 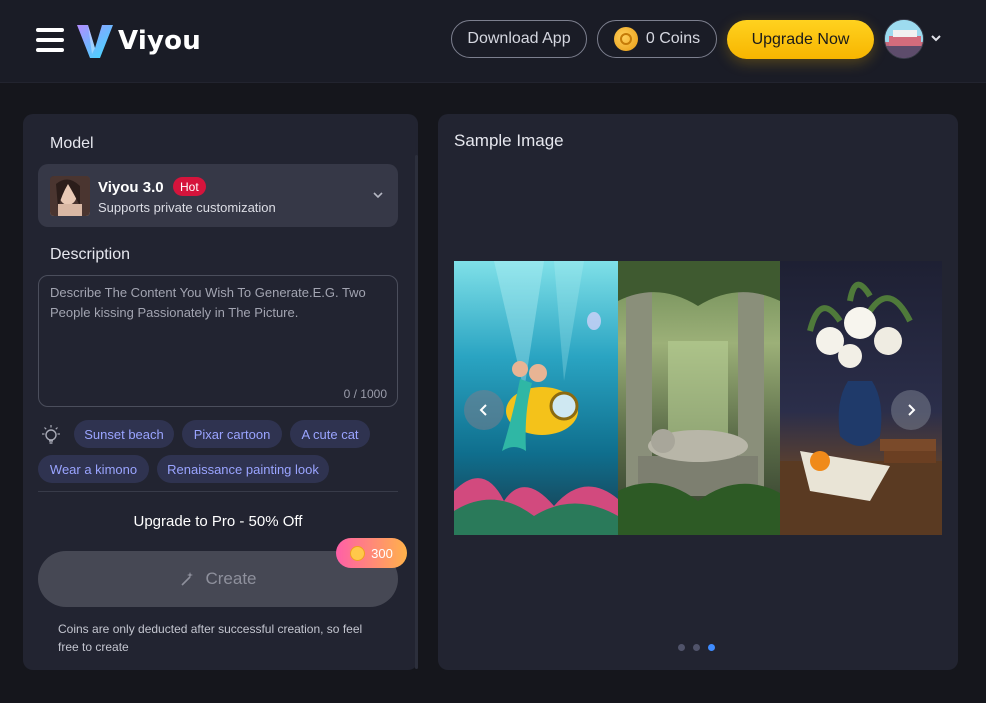 I want to click on suggestion-chip: Sunset beach, so click(x=124, y=434).